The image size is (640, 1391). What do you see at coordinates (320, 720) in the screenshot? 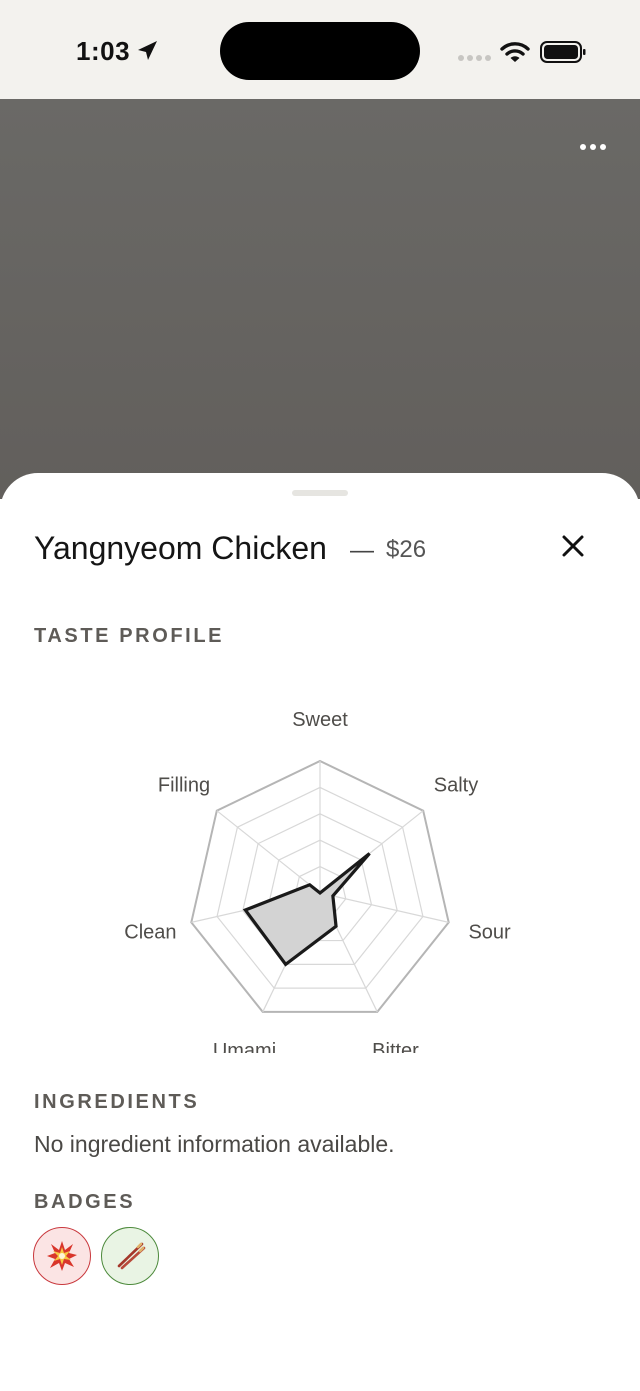
I see `radar-axis-label-sweet: Sweet` at bounding box center [320, 720].